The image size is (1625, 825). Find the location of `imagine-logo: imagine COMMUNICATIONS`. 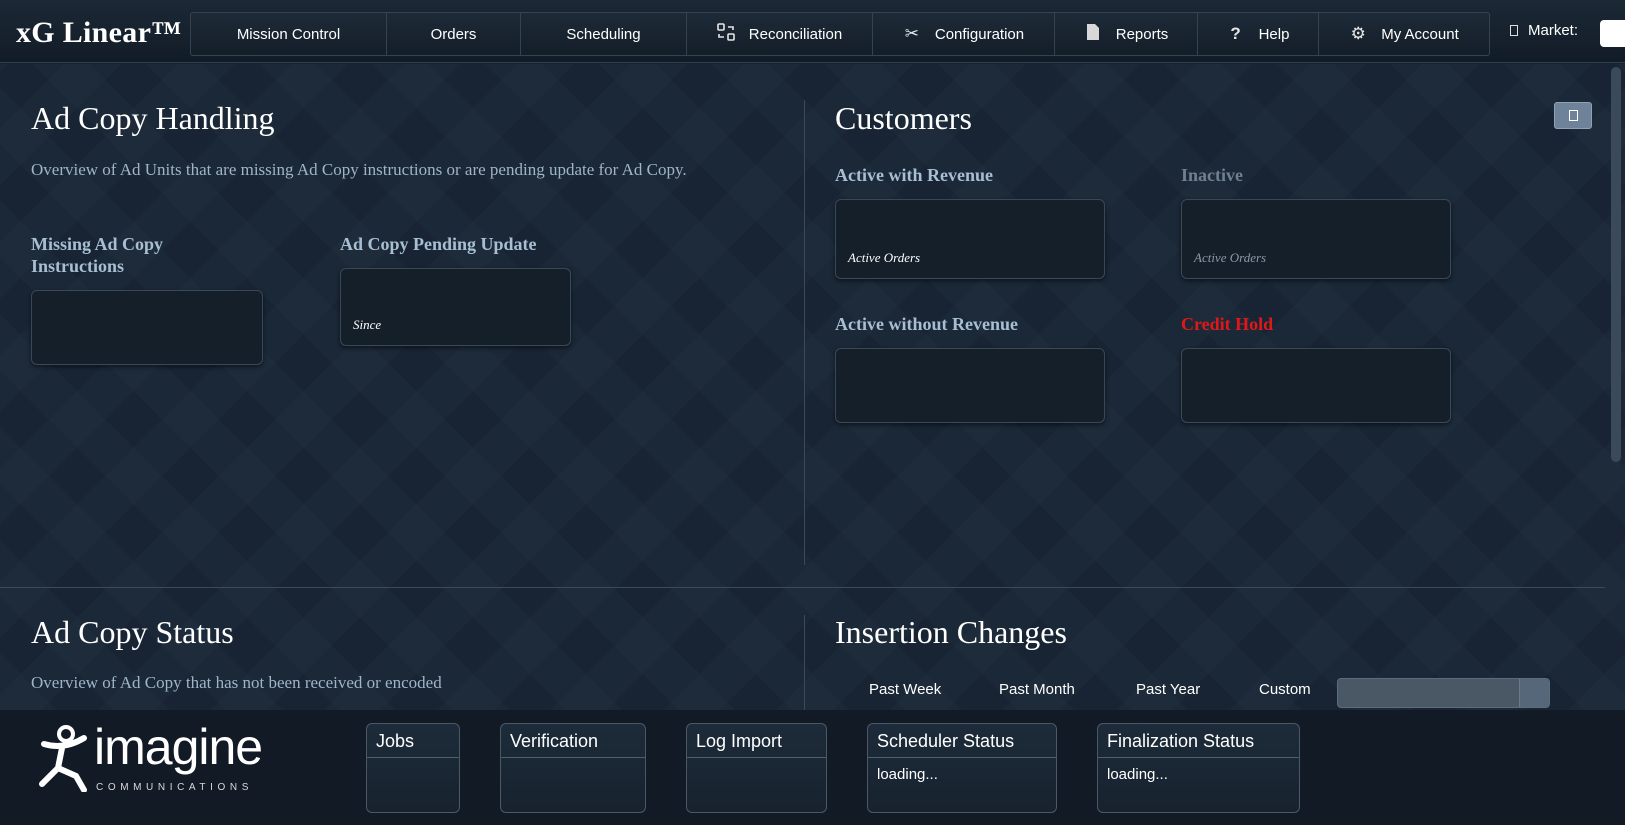

imagine-logo: imagine COMMUNICATIONS is located at coordinates (149, 761).